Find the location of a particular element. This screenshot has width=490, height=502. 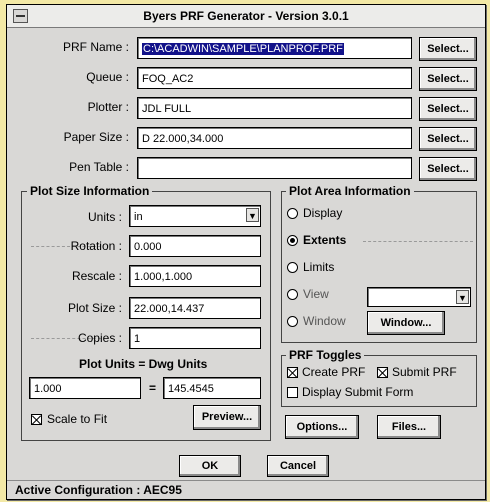

cancel-button: Cancel is located at coordinates (298, 466).